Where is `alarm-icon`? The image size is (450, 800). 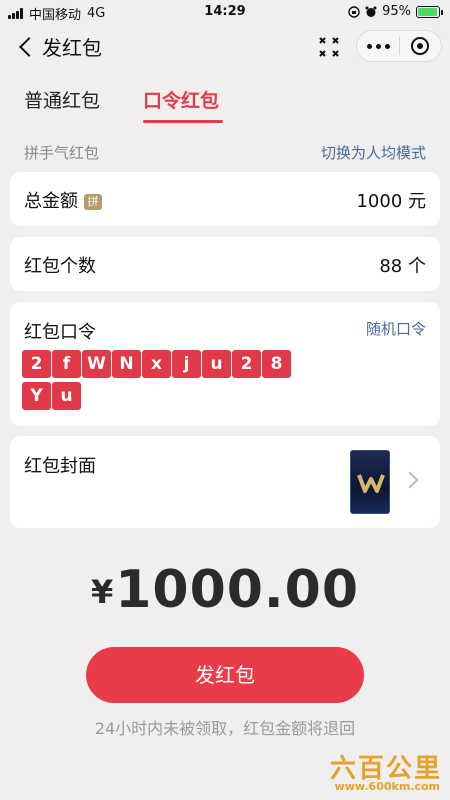 alarm-icon is located at coordinates (371, 11).